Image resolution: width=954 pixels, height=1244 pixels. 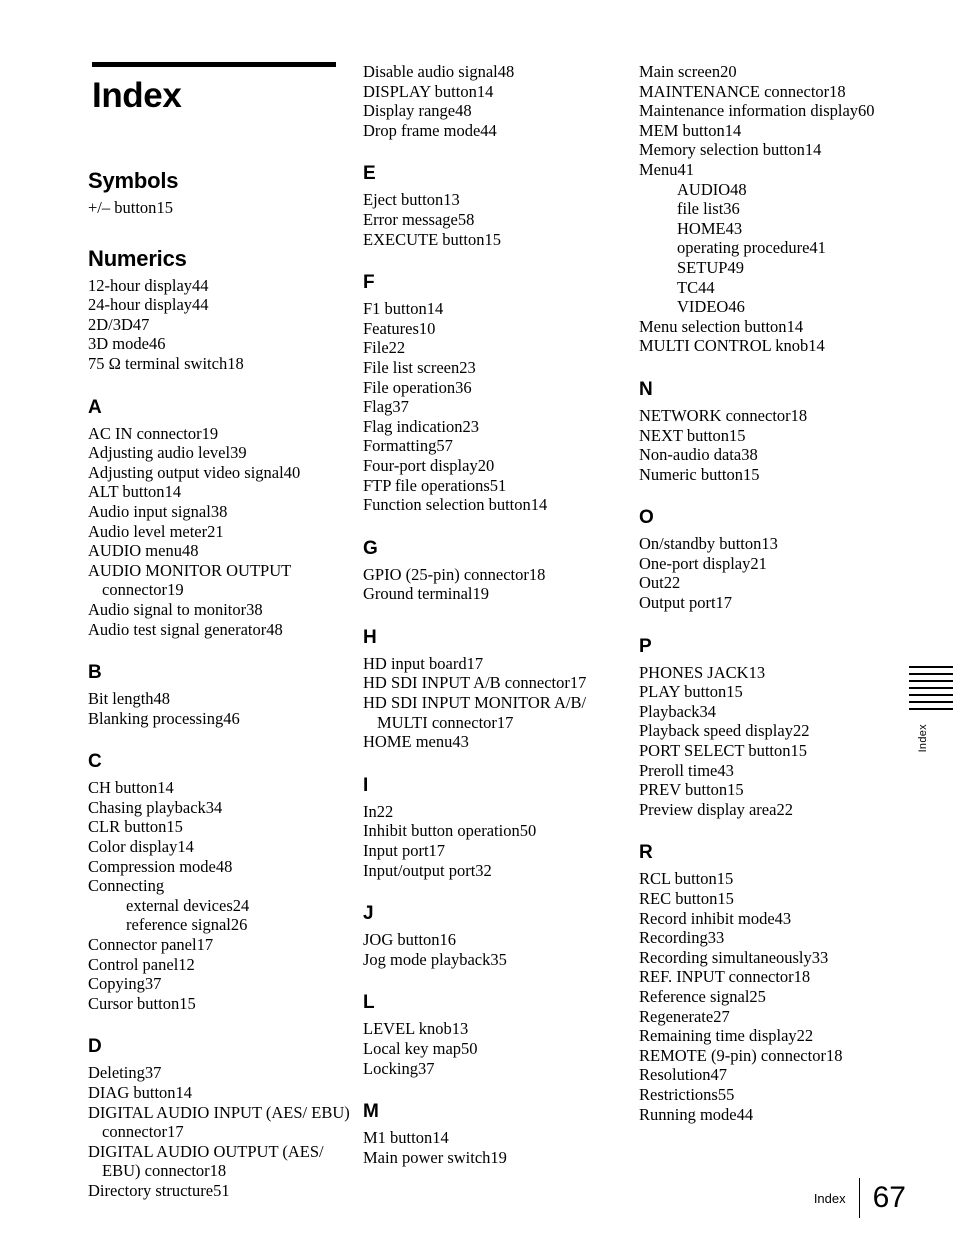 What do you see at coordinates (721, 1016) in the screenshot?
I see `index-entry-page: 27` at bounding box center [721, 1016].